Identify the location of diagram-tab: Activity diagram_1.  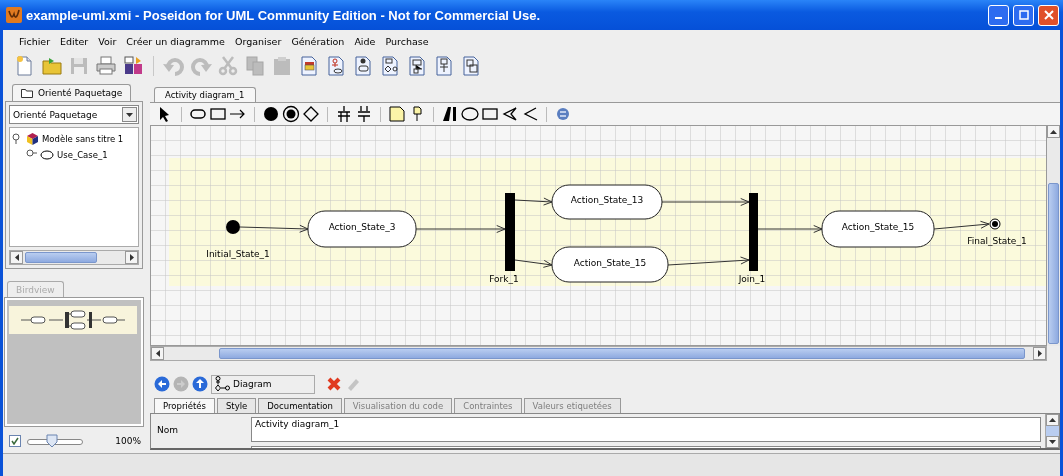
(205, 94).